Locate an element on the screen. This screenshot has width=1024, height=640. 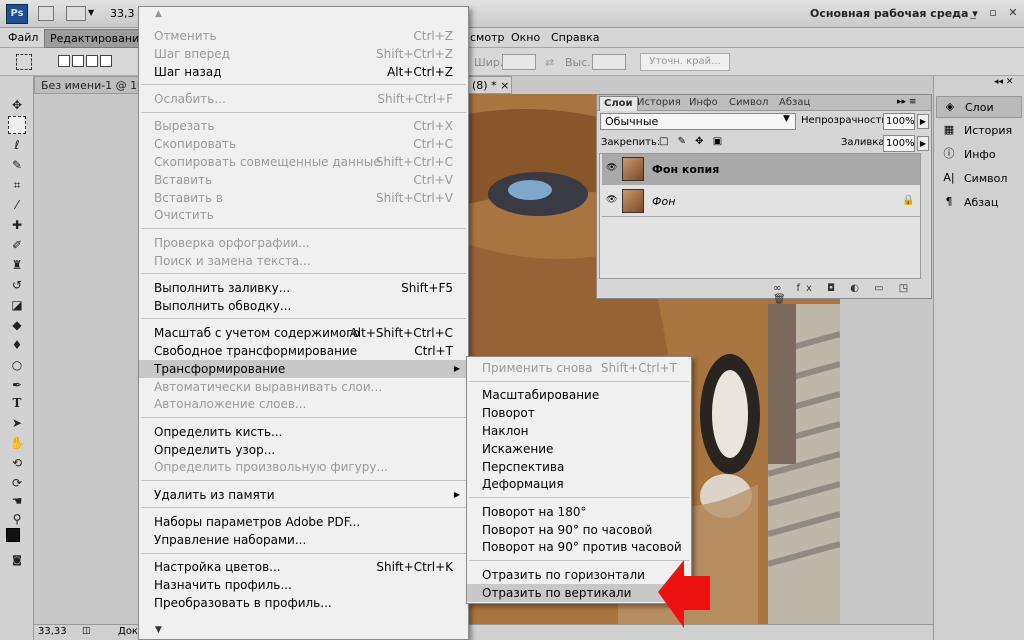
scroll-up-icon: ▲ is located at coordinates (158, 14).